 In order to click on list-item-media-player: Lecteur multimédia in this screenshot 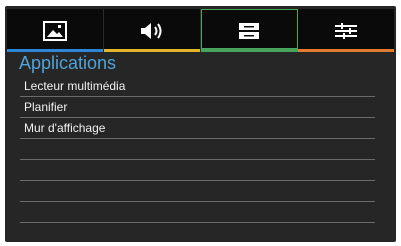, I will do `click(197, 86)`.